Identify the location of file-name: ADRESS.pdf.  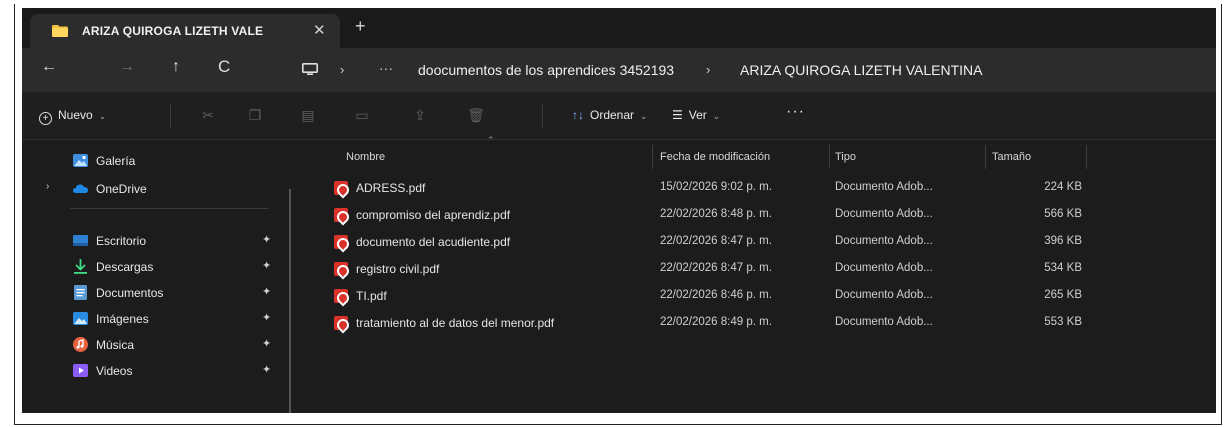
(391, 188).